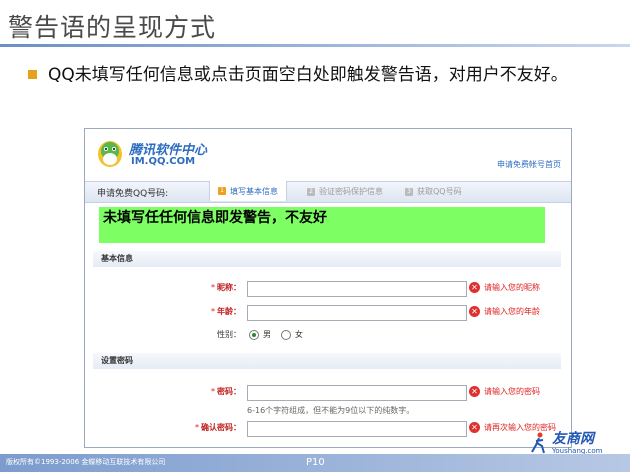  I want to click on step-1: 1 填写基本信息, so click(248, 191).